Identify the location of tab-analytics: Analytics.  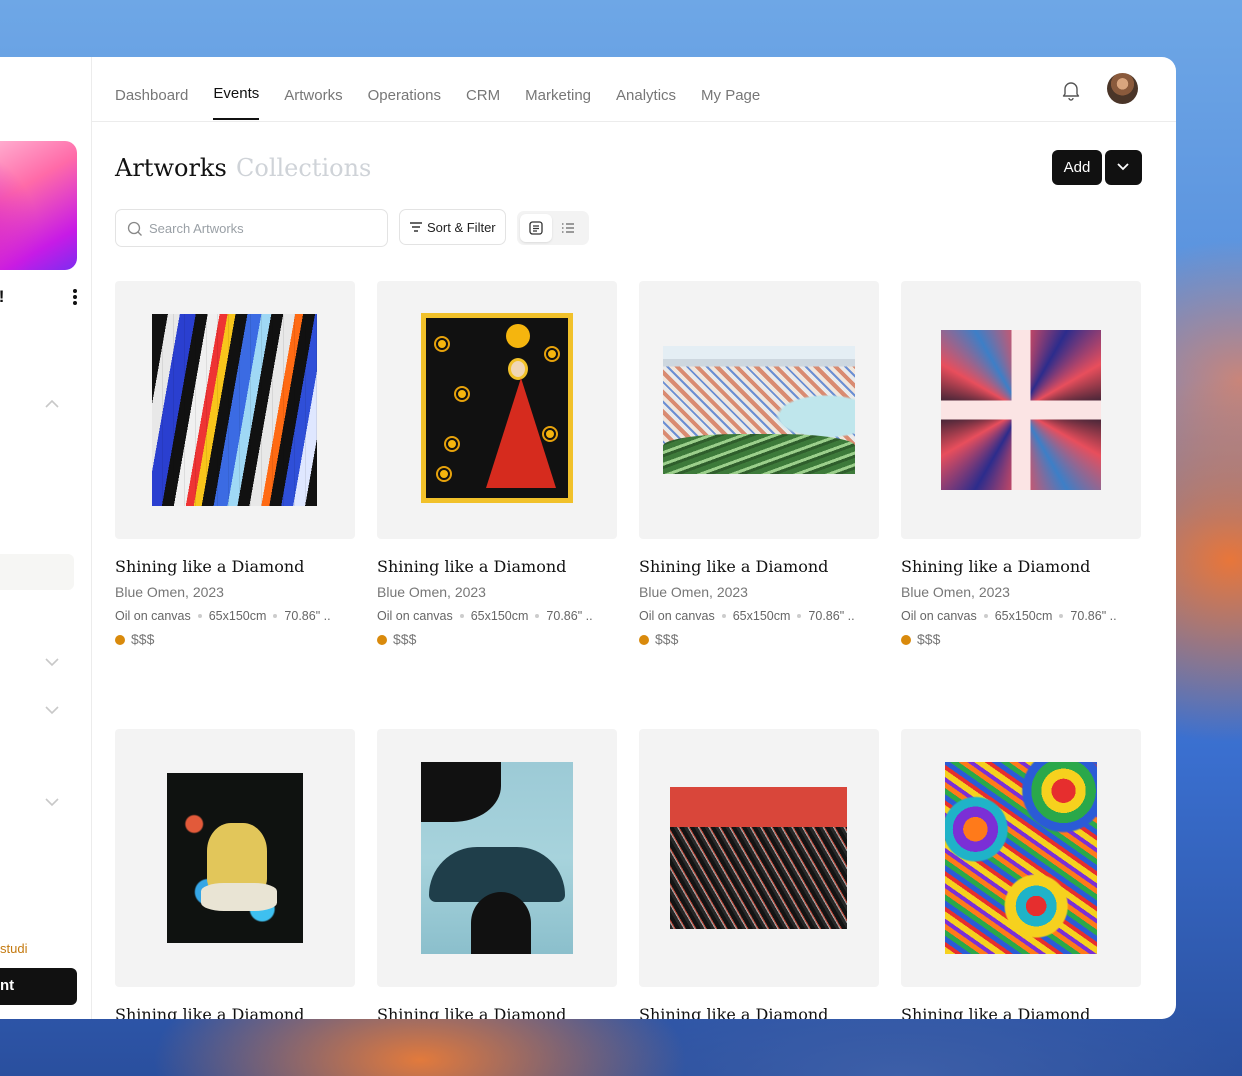
(646, 89).